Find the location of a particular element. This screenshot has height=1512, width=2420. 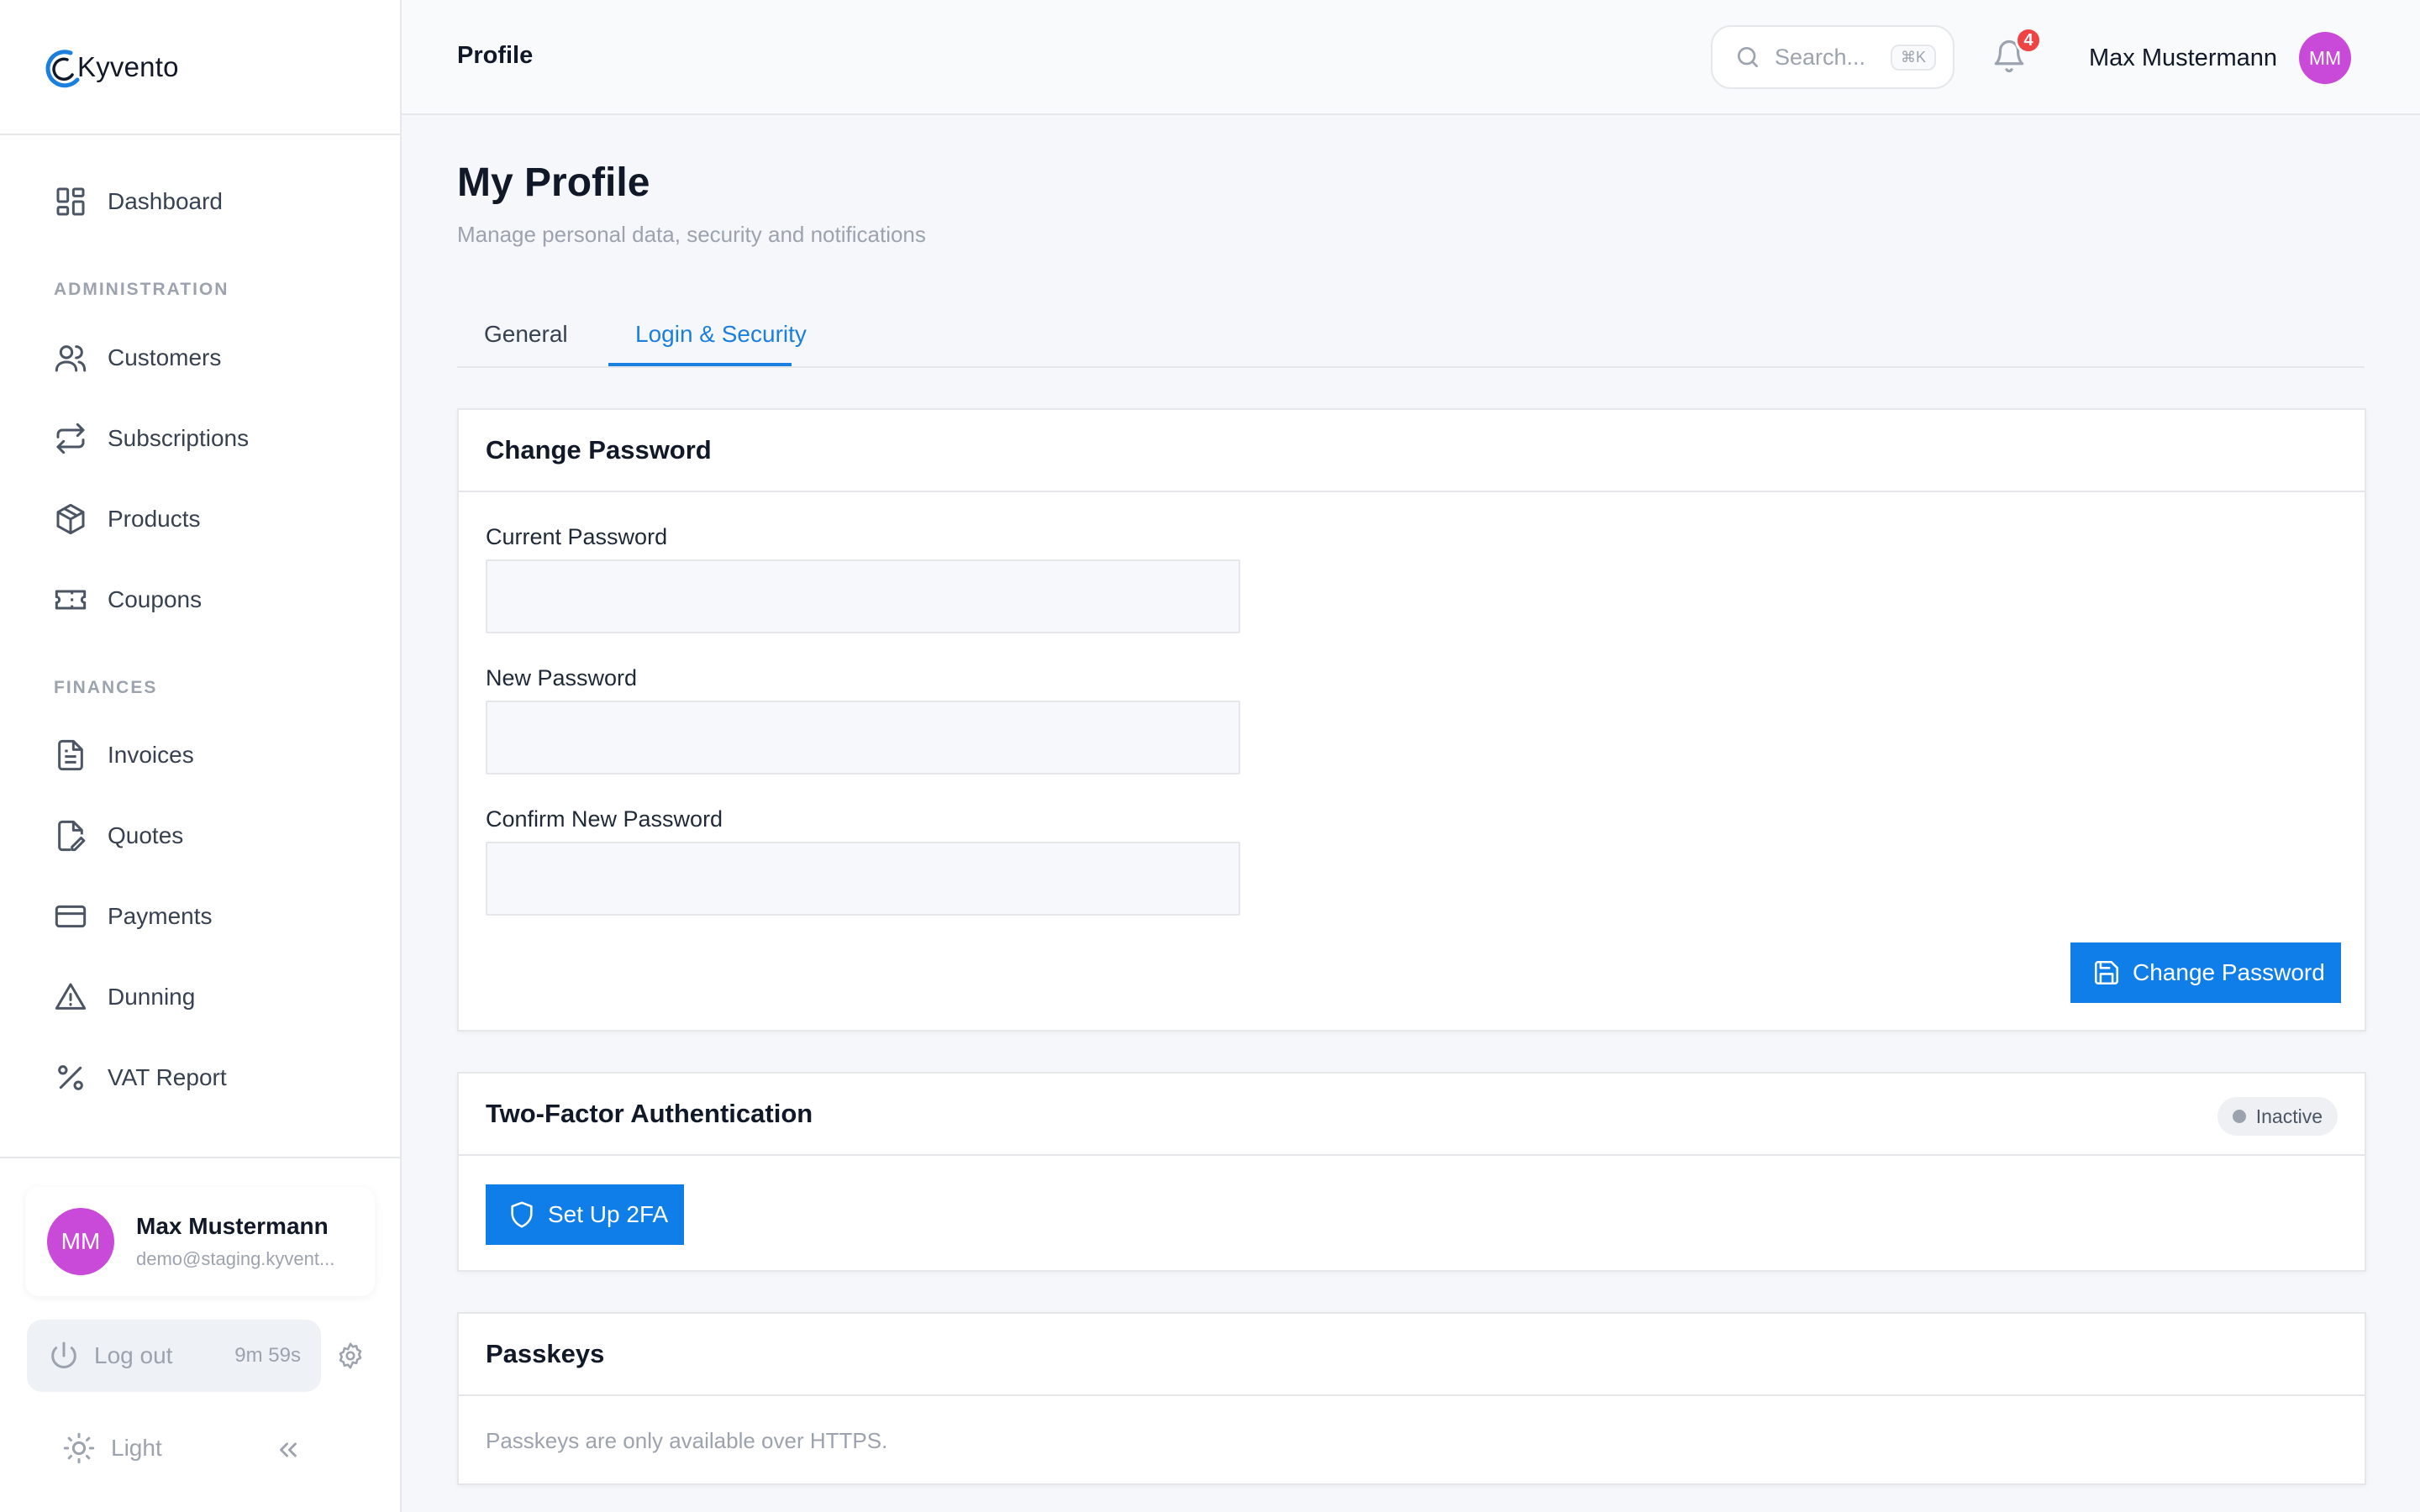

brand-logo: Kyvento is located at coordinates (112, 67).